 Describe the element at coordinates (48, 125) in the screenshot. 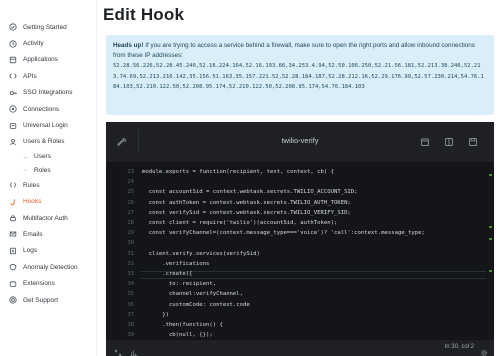

I see `sidebar-item-universal-login: Universal Login` at that location.